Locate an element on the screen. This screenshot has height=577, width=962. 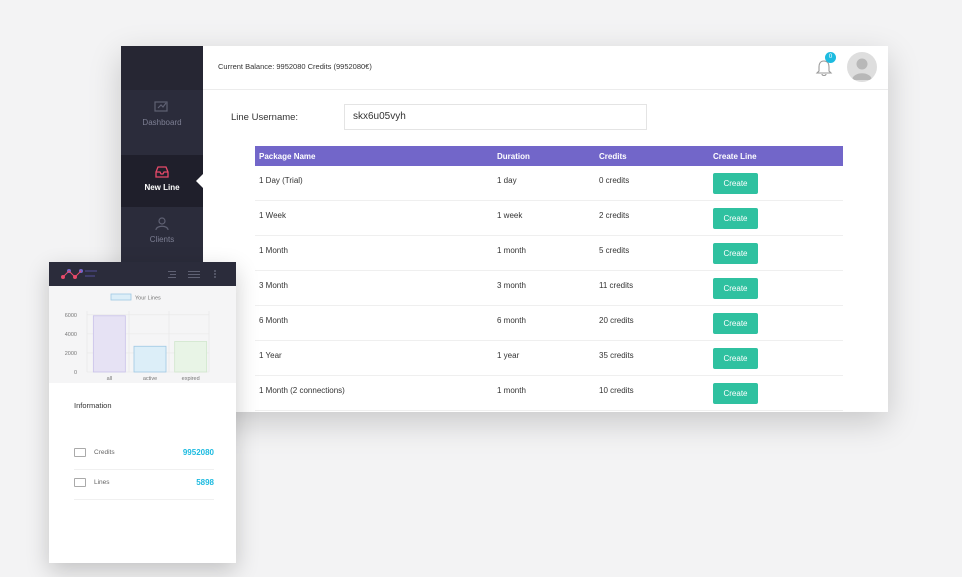
cell-package-name: 1 Year is located at coordinates (270, 355).